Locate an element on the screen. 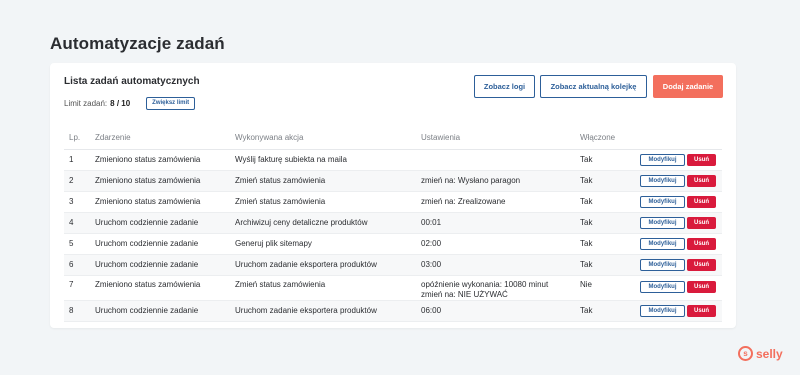  cell-action: Wyślij fakturę subiekta na maila is located at coordinates (291, 159).